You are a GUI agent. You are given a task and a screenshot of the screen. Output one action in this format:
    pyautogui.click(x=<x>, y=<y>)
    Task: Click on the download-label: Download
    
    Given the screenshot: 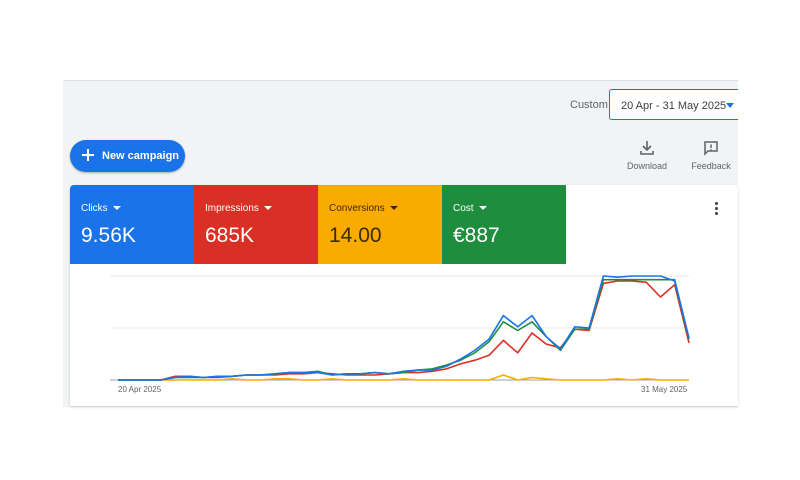 What is the action you would take?
    pyautogui.click(x=647, y=166)
    